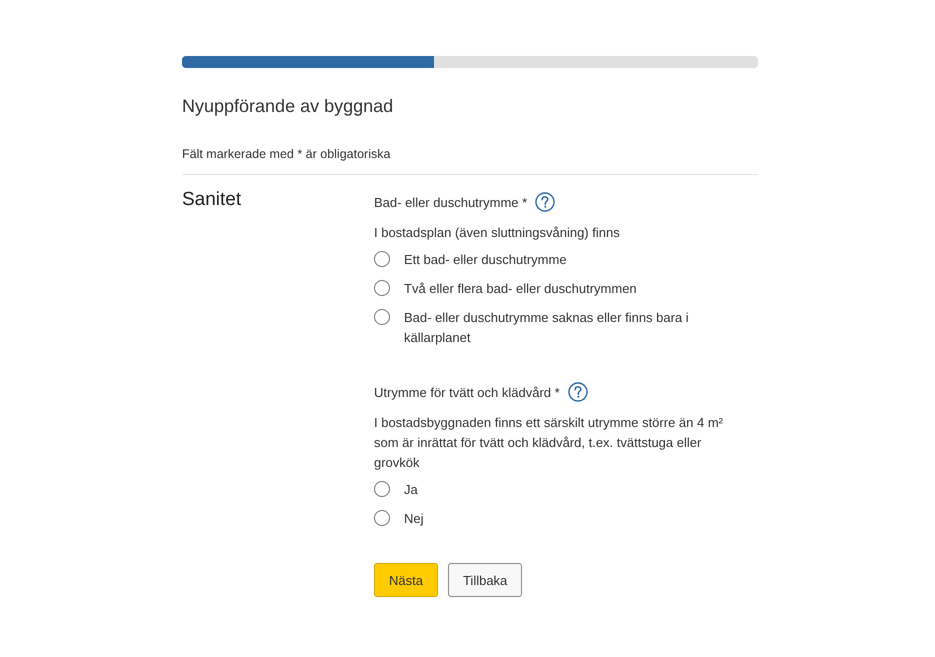  Describe the element at coordinates (549, 443) in the screenshot. I see `question-description: I bostadsbyggnaden finns ett särskilt utrymme större än 4 m² som är inrättat för tvätt och klädvård, t.ex. tvättstuga eller grovkök` at that location.